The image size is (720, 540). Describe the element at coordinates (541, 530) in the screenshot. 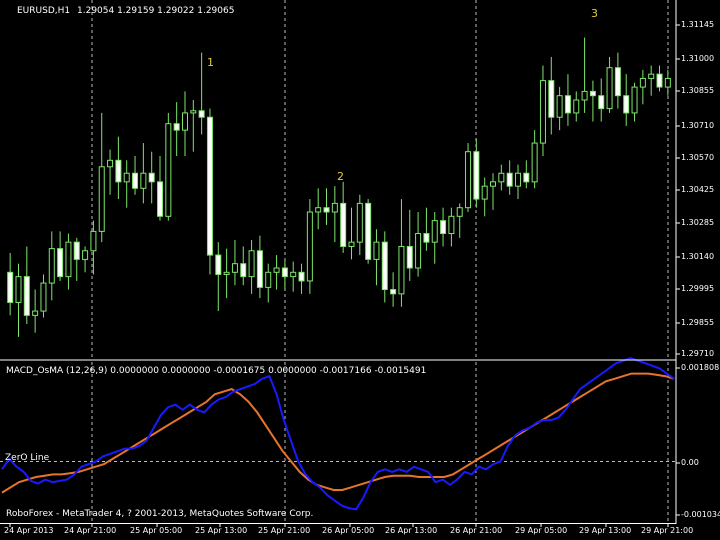

I see `time-tick: 29 Apr 05:00` at that location.